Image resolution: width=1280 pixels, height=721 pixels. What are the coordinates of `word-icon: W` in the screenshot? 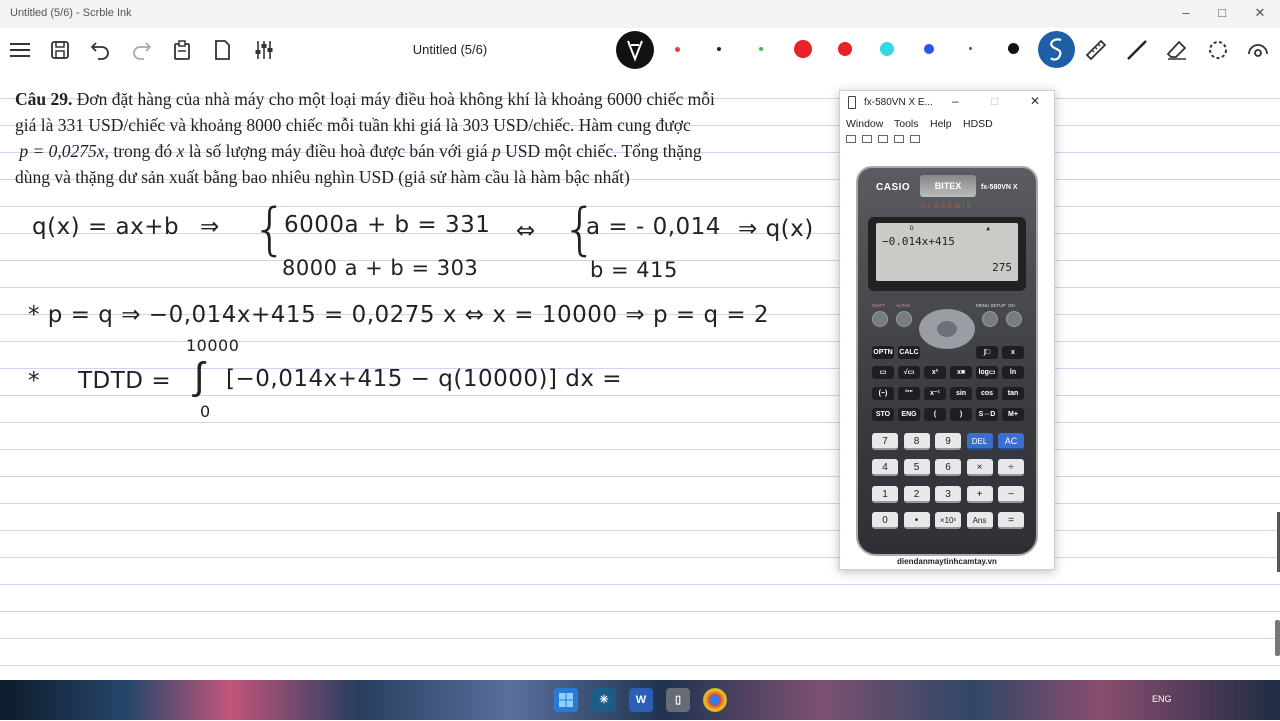 It's located at (641, 700).